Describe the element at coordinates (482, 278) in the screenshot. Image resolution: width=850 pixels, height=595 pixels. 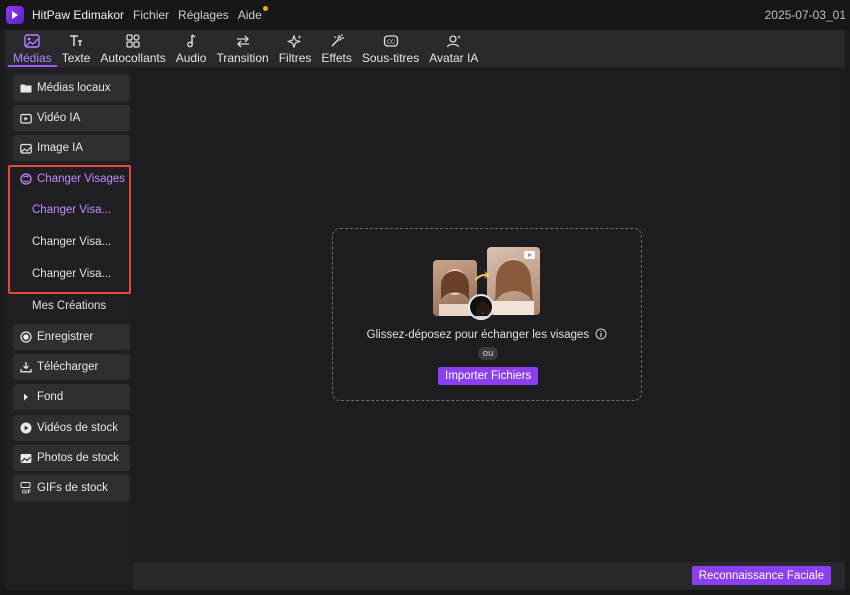
I see `swap-arrow-icon` at that location.